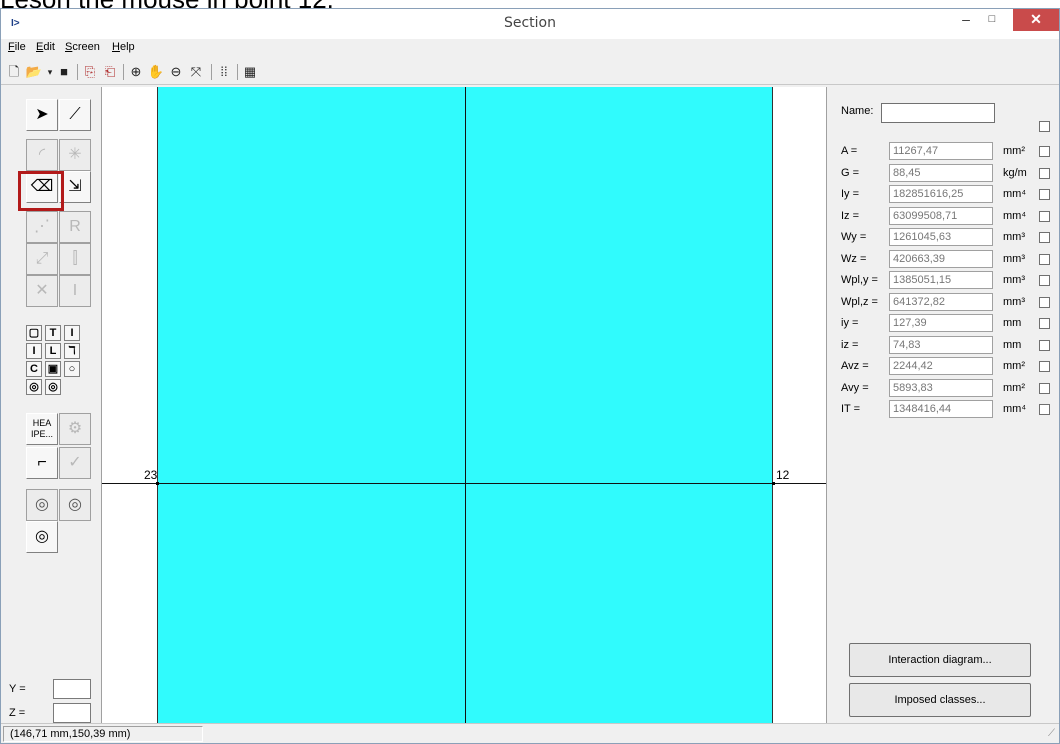  What do you see at coordinates (75, 291) in the screenshot?
I see `i-beam-icon: I` at bounding box center [75, 291].